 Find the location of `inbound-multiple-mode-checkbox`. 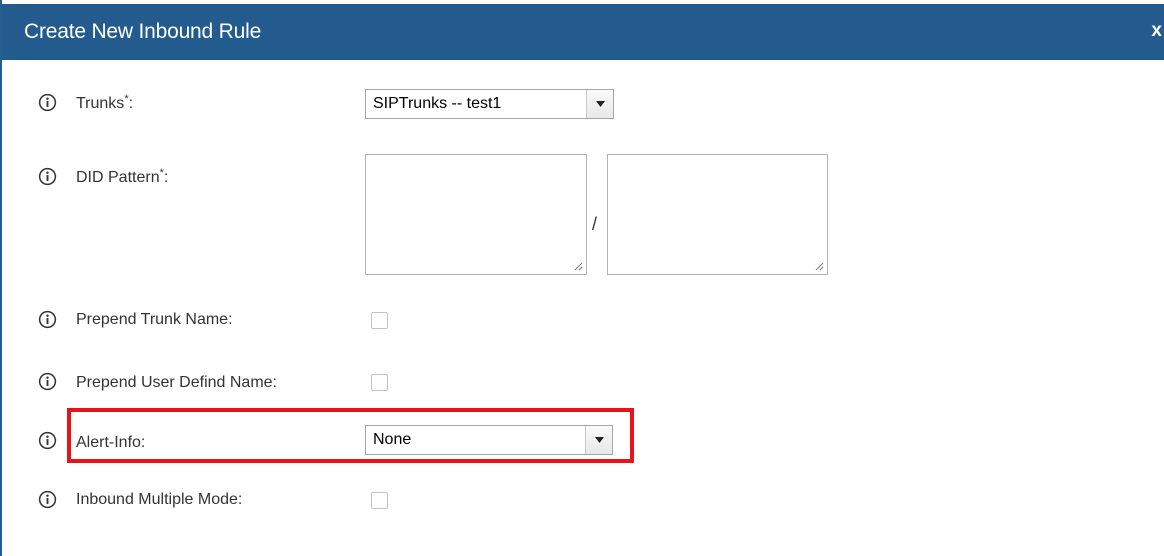

inbound-multiple-mode-checkbox is located at coordinates (379, 500).